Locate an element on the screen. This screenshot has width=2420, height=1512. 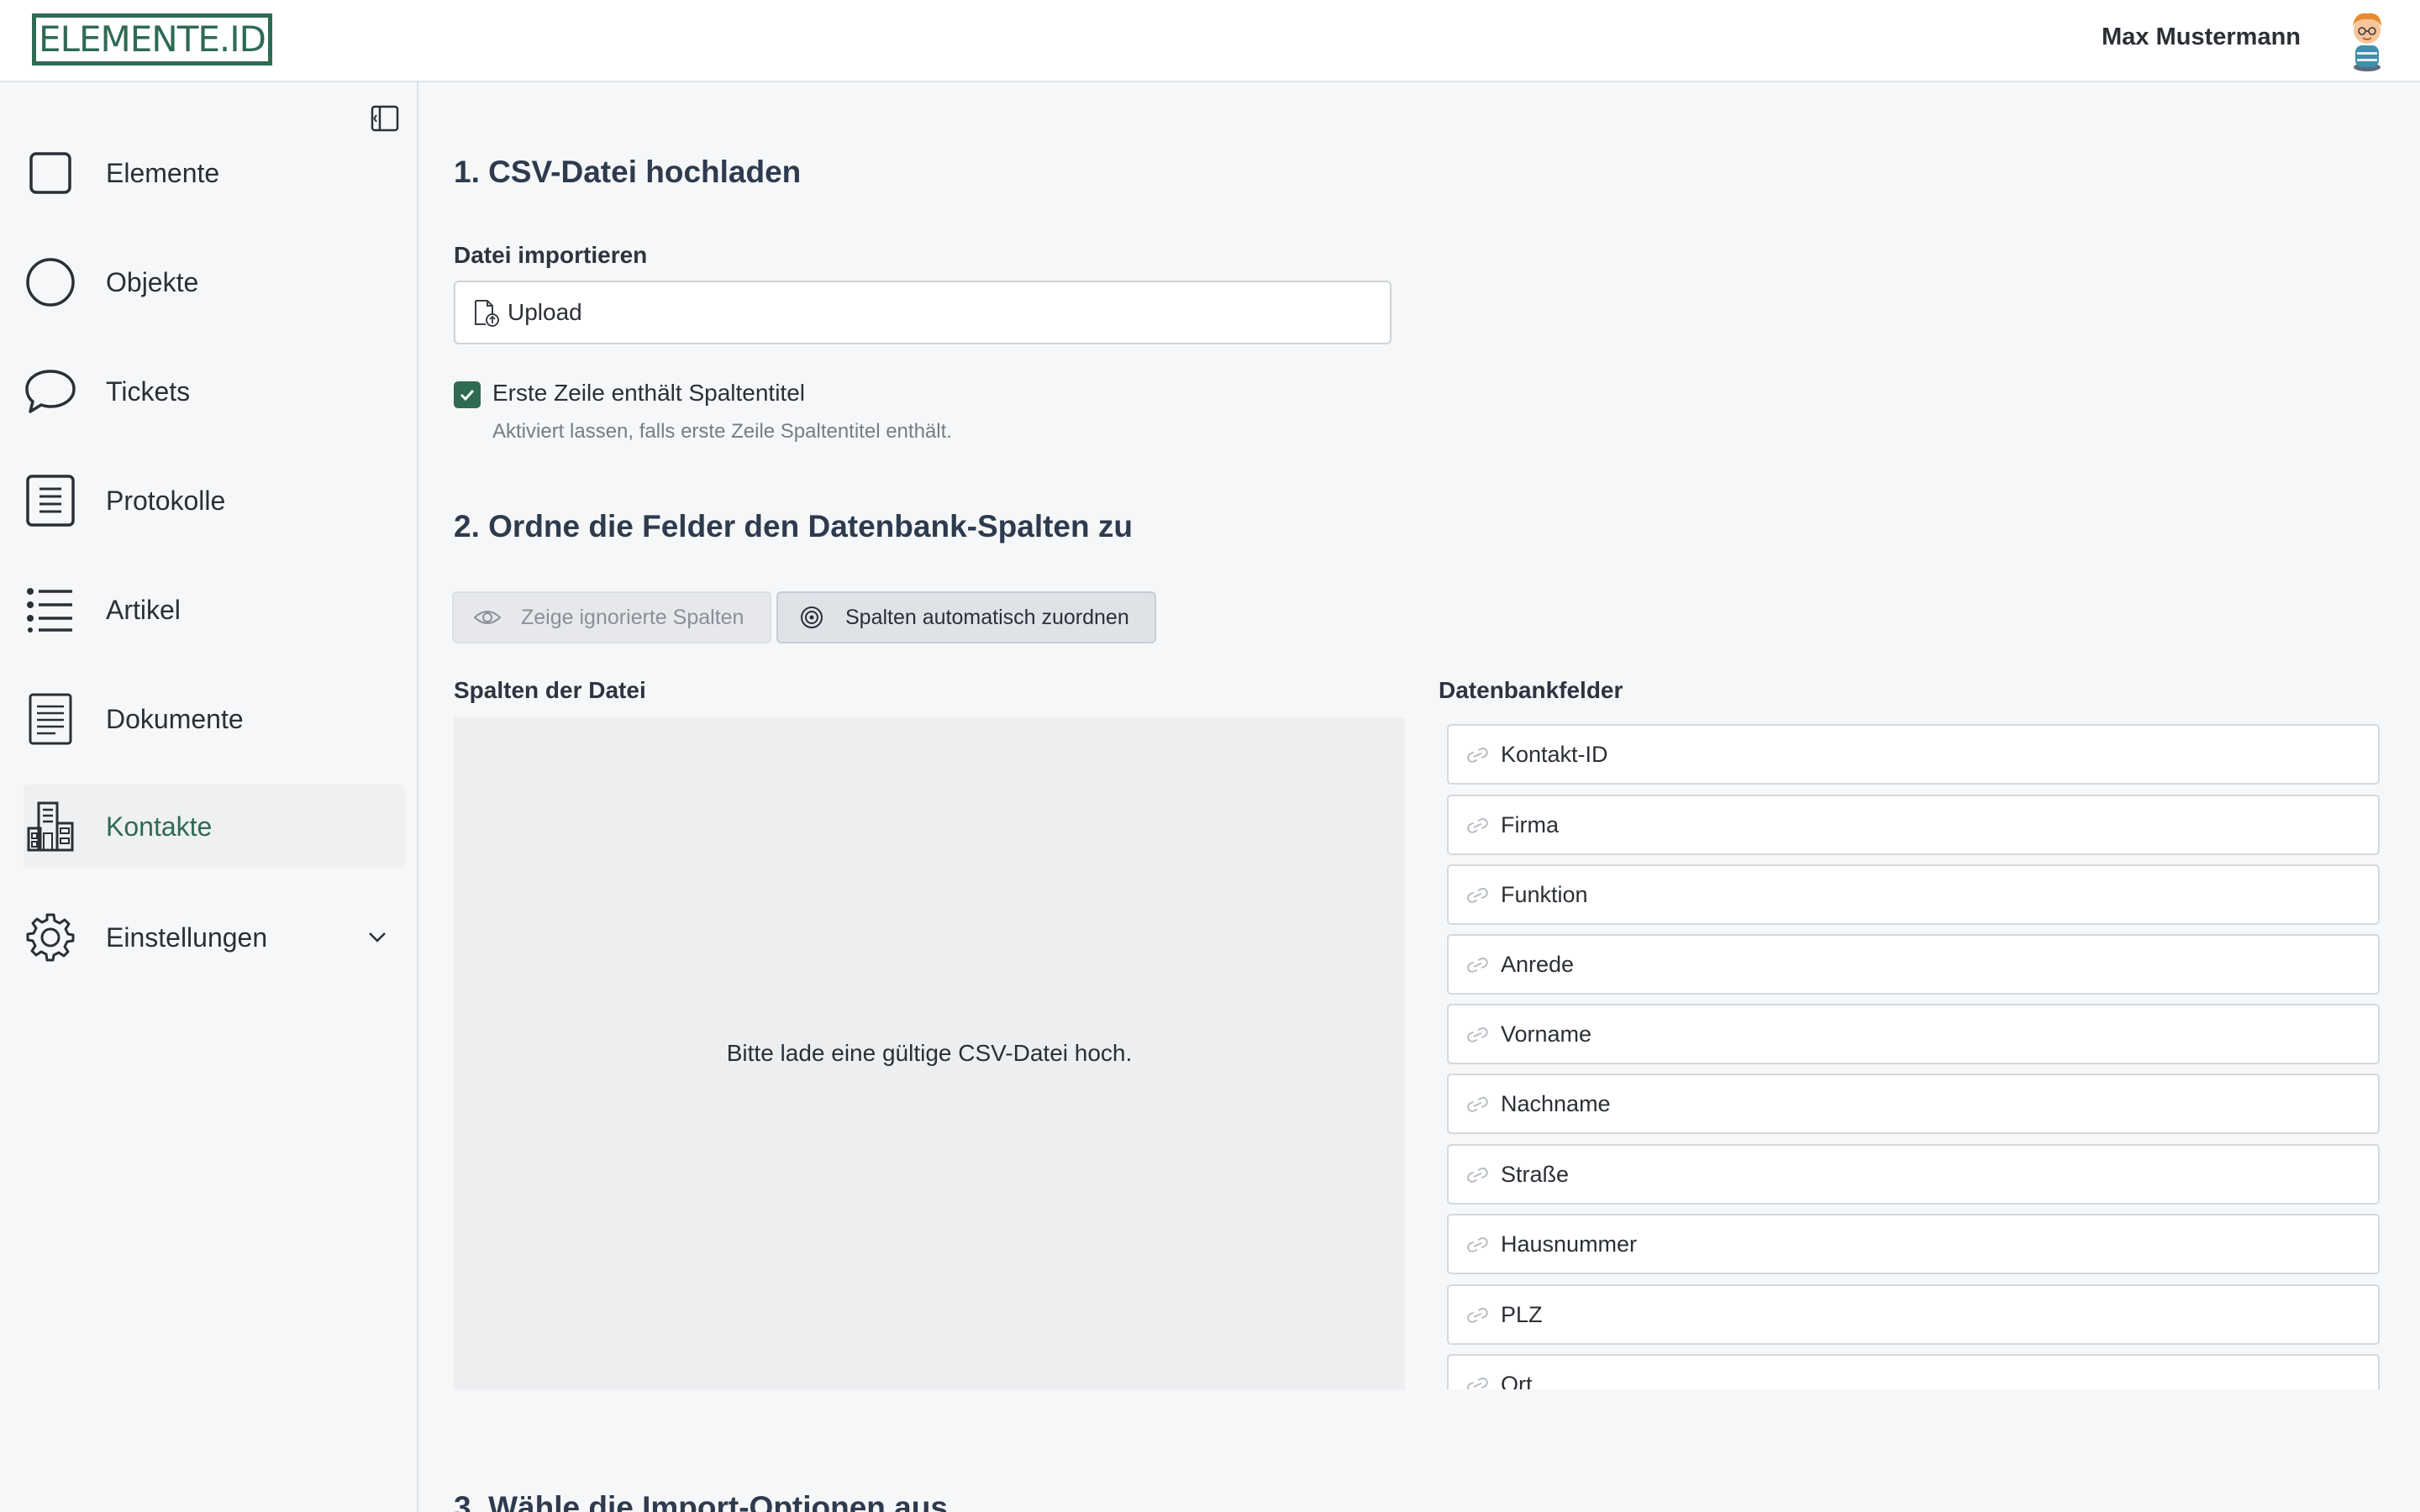
buildings-icon is located at coordinates (51, 826).